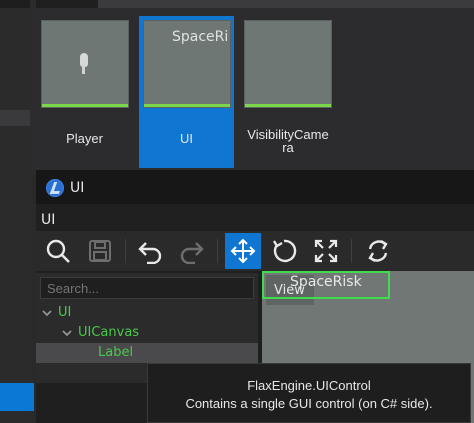  What do you see at coordinates (147, 333) in the screenshot?
I see `tree-item-uicanvas: UICanvas` at bounding box center [147, 333].